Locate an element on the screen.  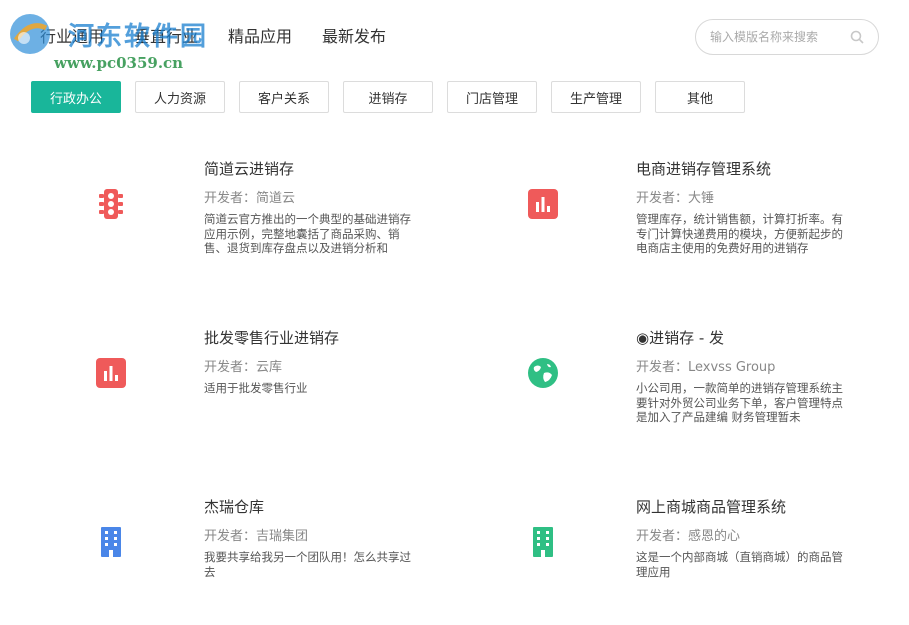
category-inventory: 进销存 is located at coordinates (388, 97).